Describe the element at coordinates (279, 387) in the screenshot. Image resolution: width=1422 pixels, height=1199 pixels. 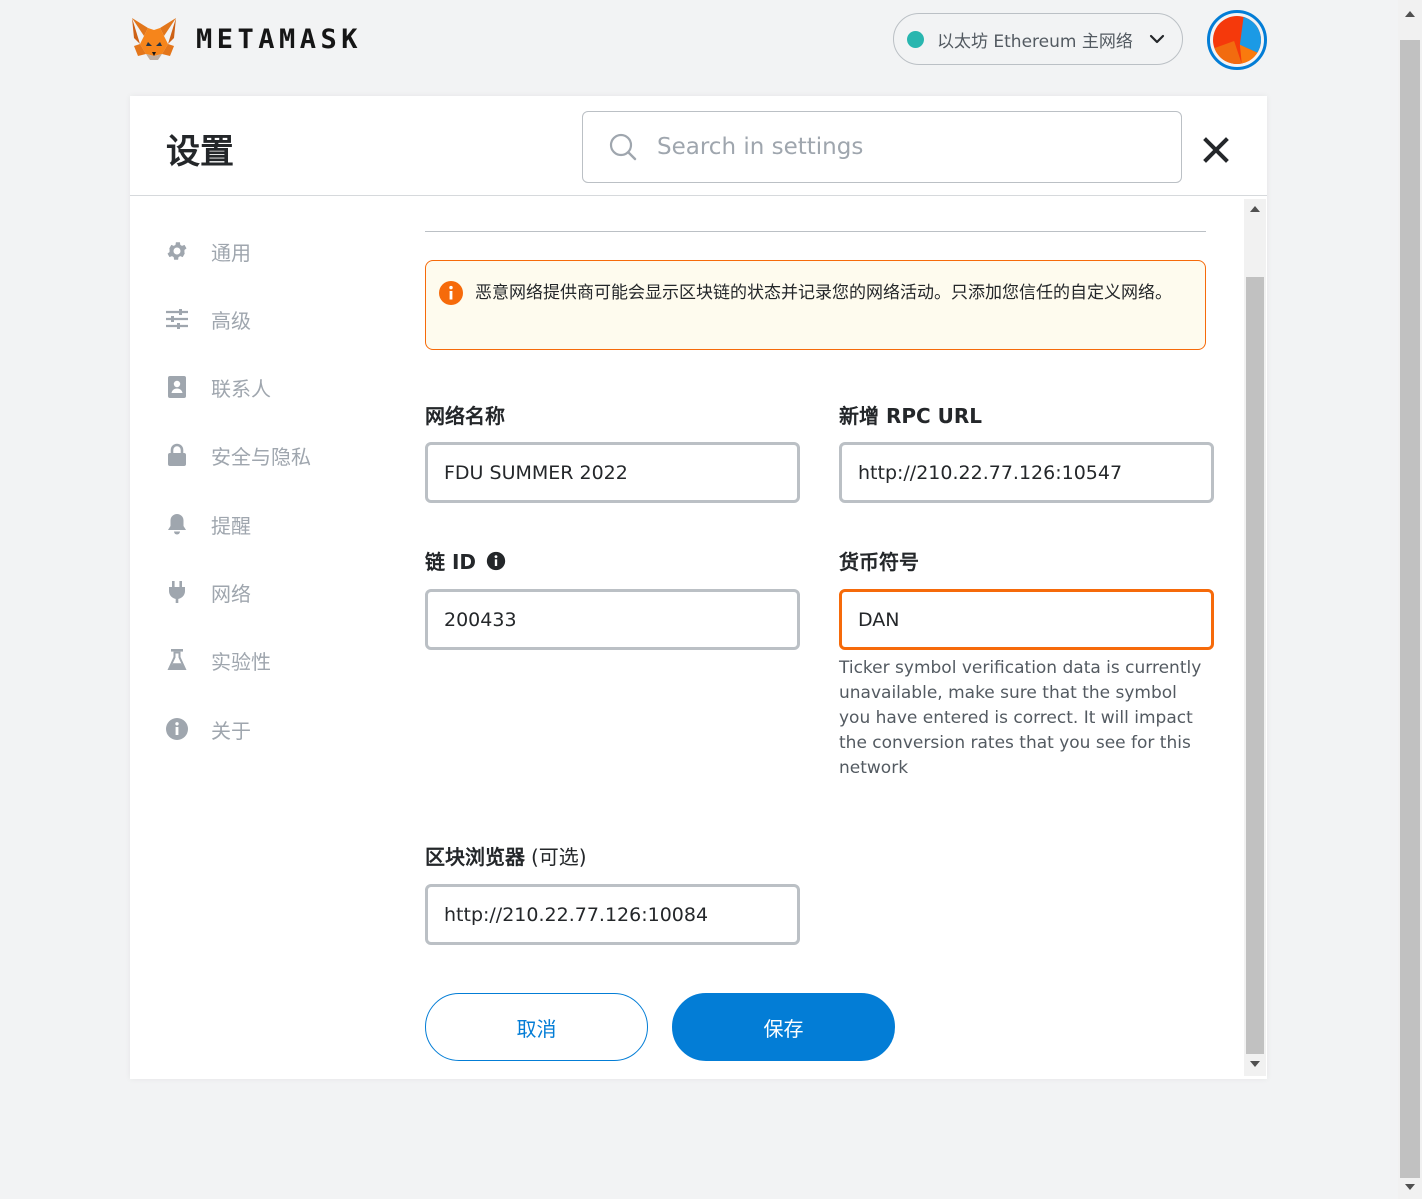
I see `sidebar-item-contacts: 联系人` at that location.